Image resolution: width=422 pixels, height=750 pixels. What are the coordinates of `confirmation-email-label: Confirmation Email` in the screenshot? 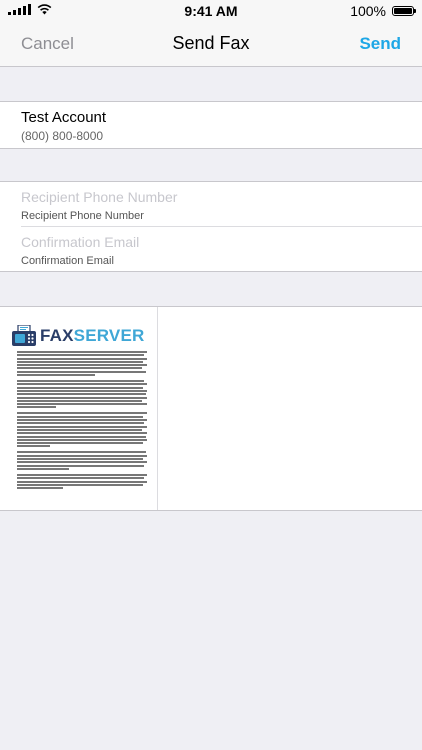 It's located at (67, 261).